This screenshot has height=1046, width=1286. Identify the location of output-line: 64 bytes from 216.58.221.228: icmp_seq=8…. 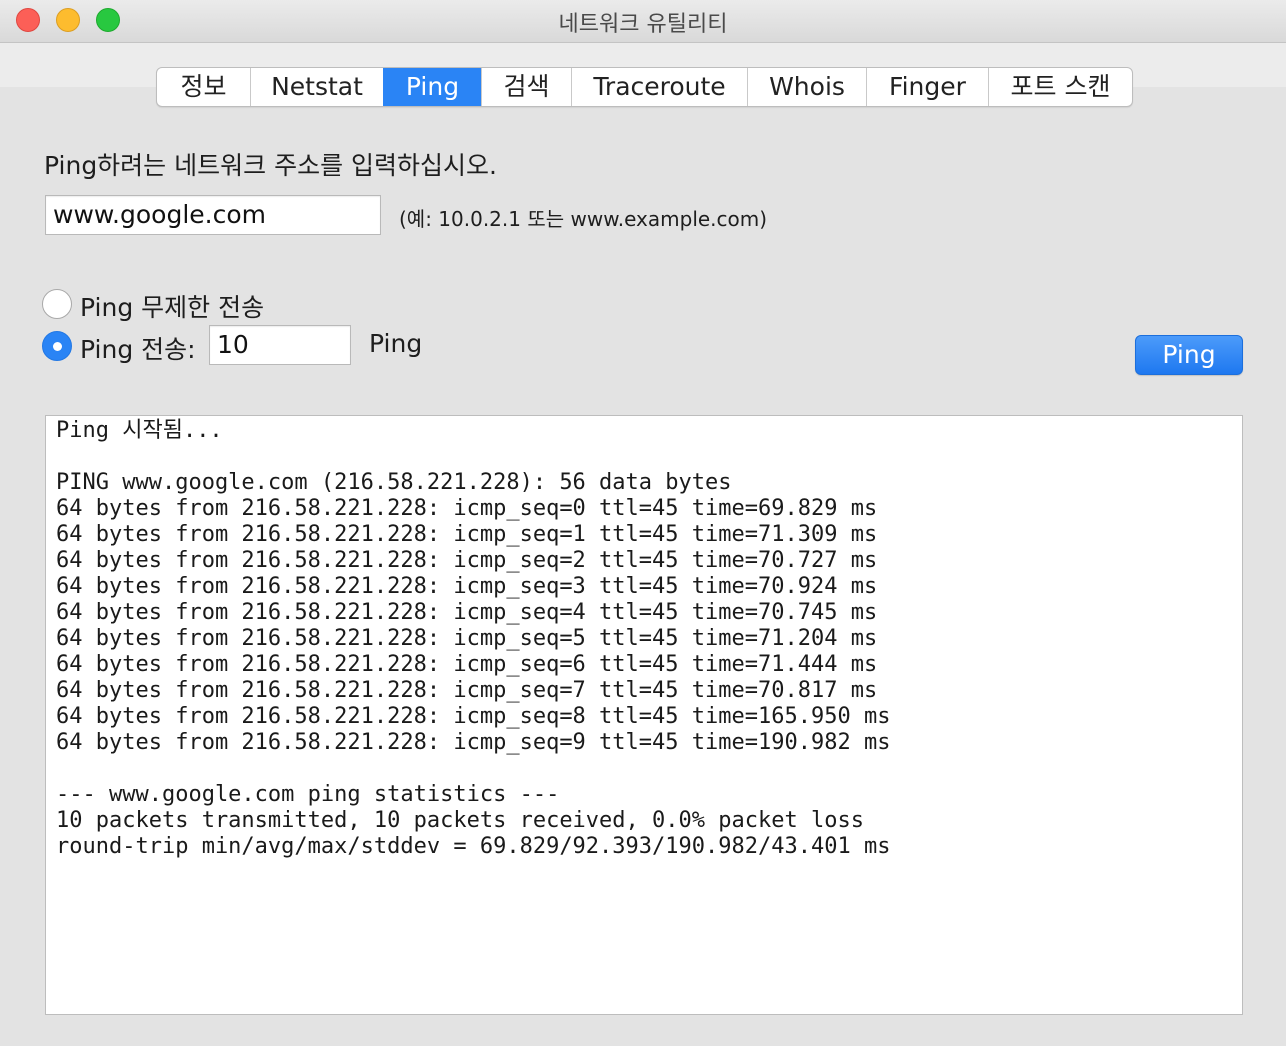
(473, 716).